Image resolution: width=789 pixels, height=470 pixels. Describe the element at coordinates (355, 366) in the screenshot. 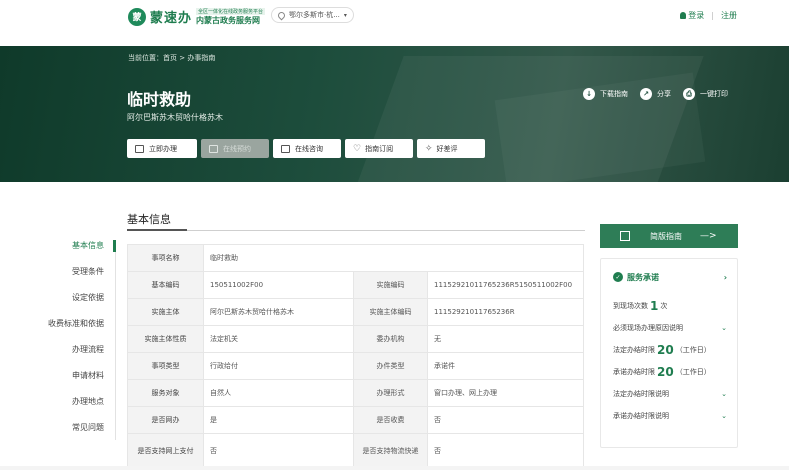

I see `table-row: 事项类型 行政给付 办件类型 承诺件` at that location.